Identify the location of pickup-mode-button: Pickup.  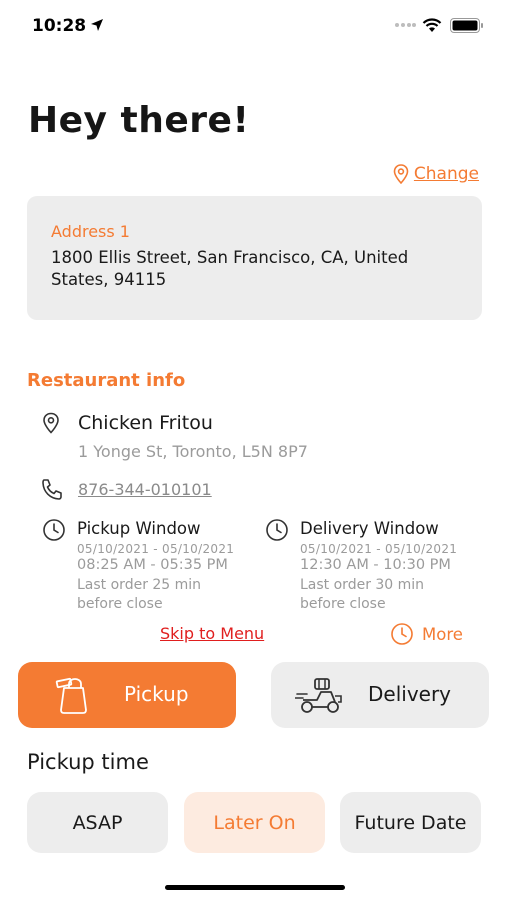
(127, 695).